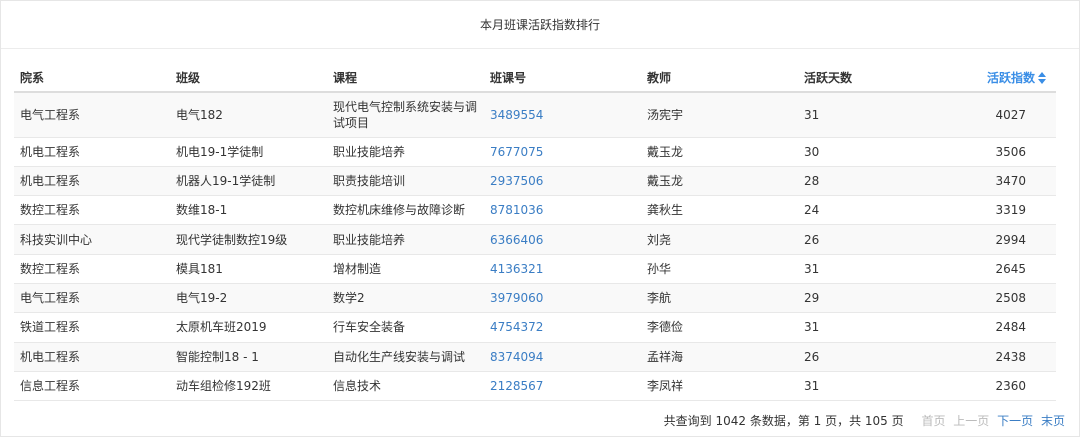 Image resolution: width=1080 pixels, height=437 pixels. I want to click on table-row: 科技实训中心 现代学徒制数控19级 职业技能培养 6366406 刘尧 26 2994, so click(535, 239).